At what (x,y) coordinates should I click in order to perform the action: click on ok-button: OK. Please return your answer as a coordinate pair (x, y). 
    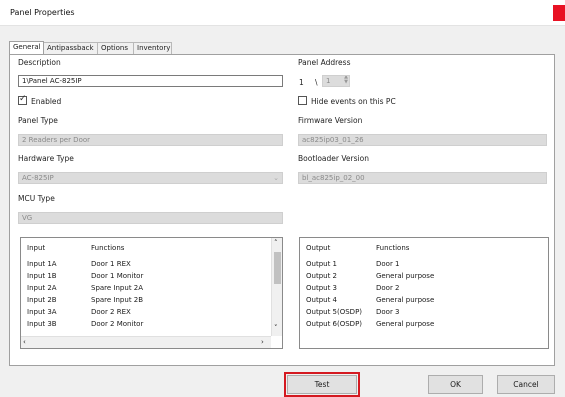
    Looking at the image, I should click on (455, 384).